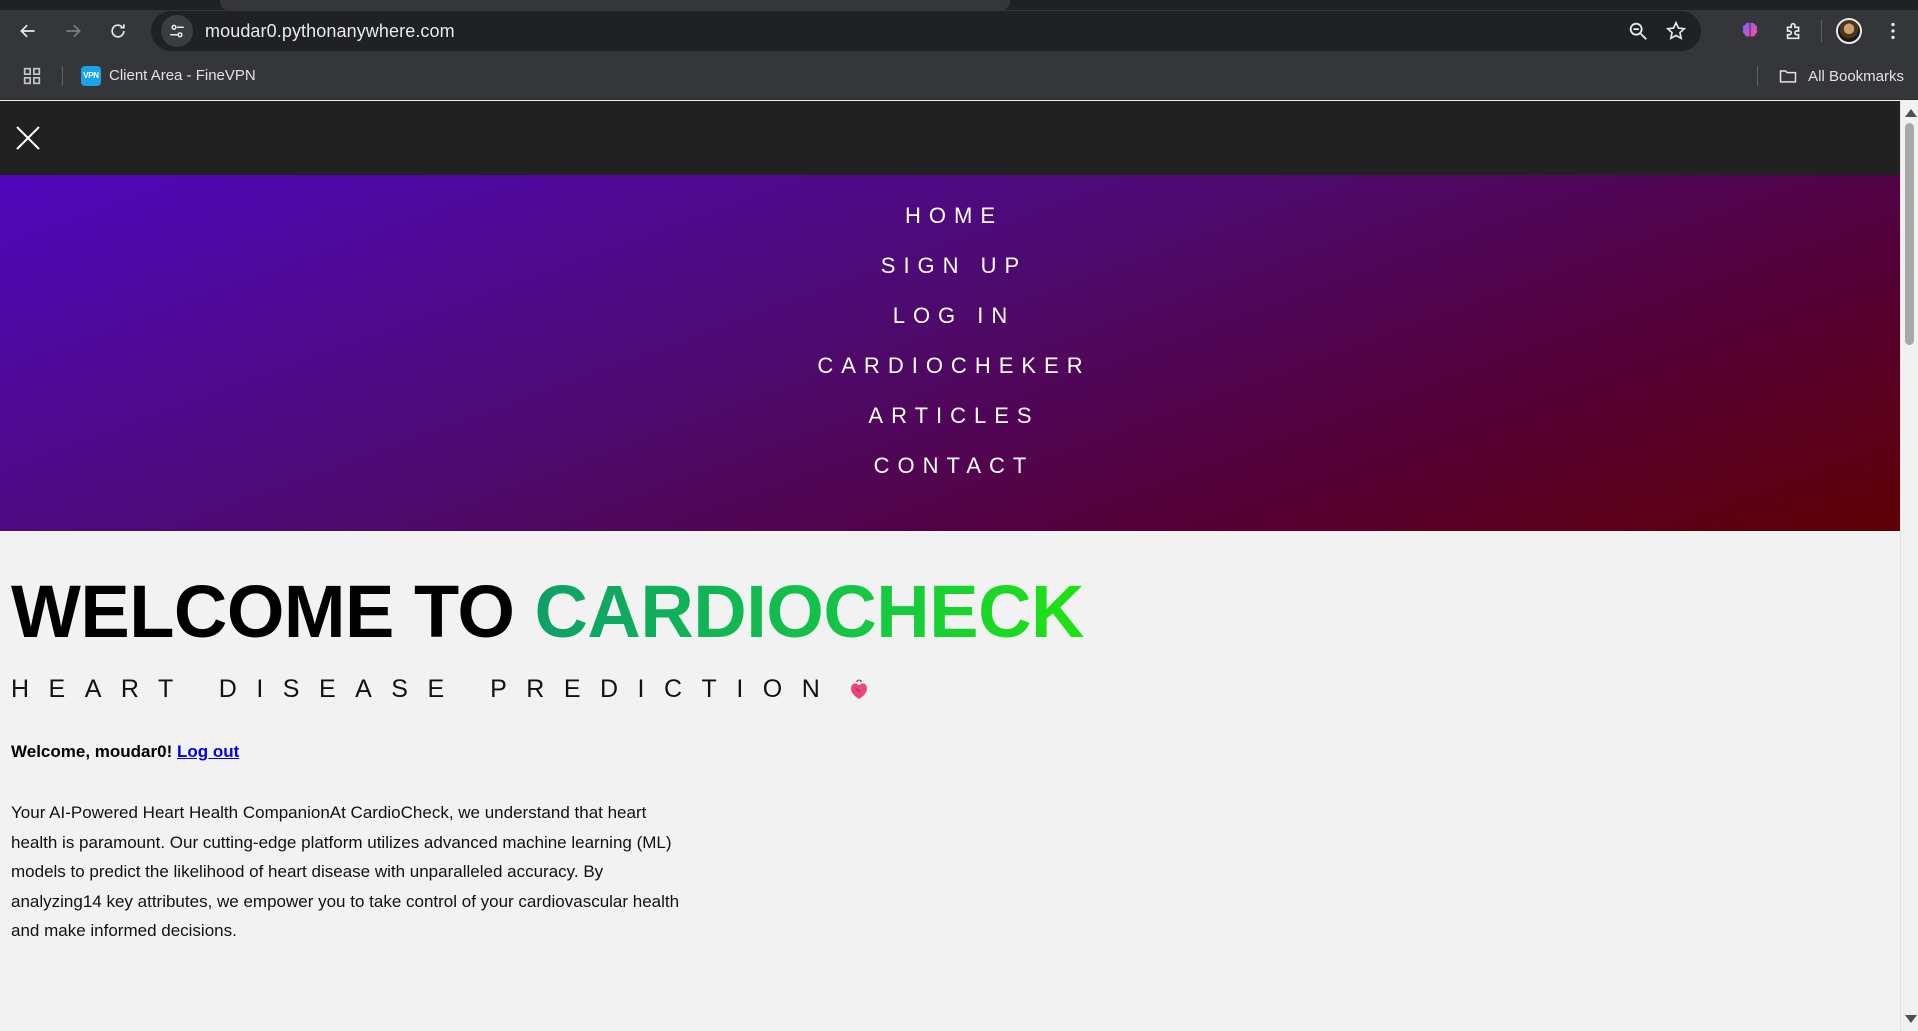 The height and width of the screenshot is (1031, 1918). Describe the element at coordinates (859, 690) in the screenshot. I see `anatomical-heart-icon` at that location.